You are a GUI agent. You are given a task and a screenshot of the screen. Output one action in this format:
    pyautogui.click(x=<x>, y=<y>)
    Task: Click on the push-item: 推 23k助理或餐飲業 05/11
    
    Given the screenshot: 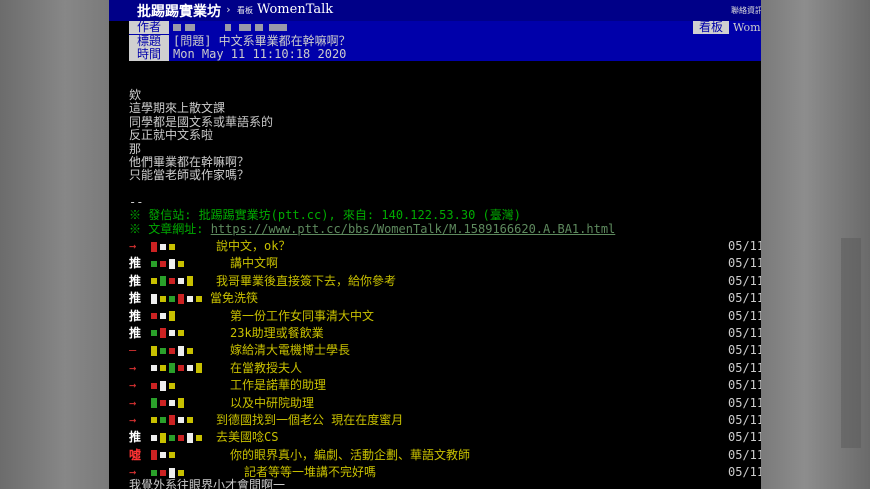 What is the action you would take?
    pyautogui.click(x=445, y=333)
    